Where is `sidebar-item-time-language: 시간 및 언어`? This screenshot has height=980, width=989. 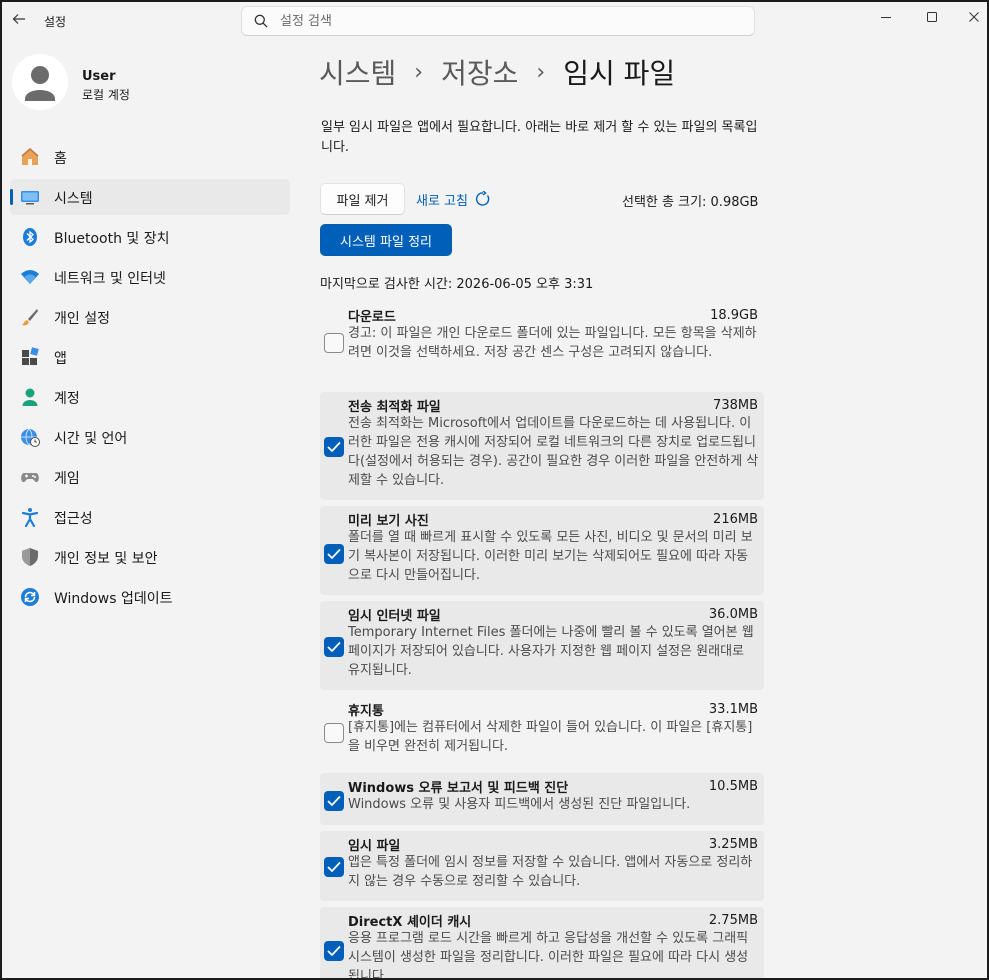
sidebar-item-time-language: 시간 및 언어 is located at coordinates (150, 437).